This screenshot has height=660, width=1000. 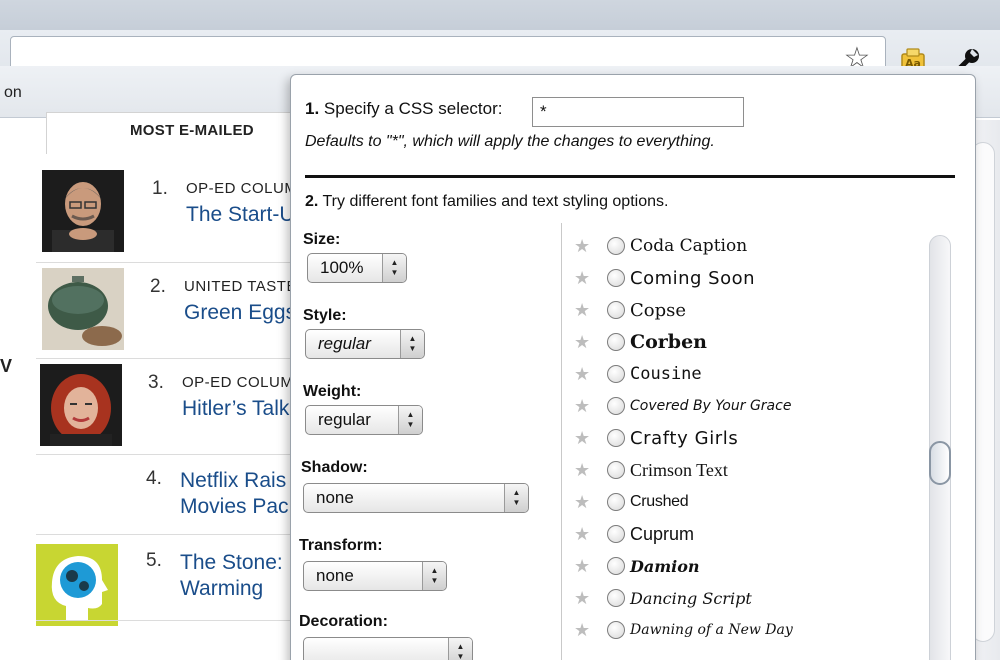 I want to click on decoration-label: Decoration:, so click(x=343, y=621).